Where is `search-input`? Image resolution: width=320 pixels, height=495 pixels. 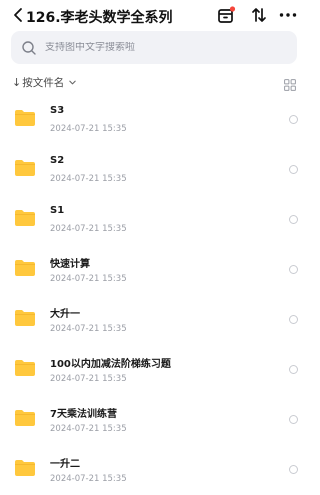
search-input is located at coordinates (165, 47).